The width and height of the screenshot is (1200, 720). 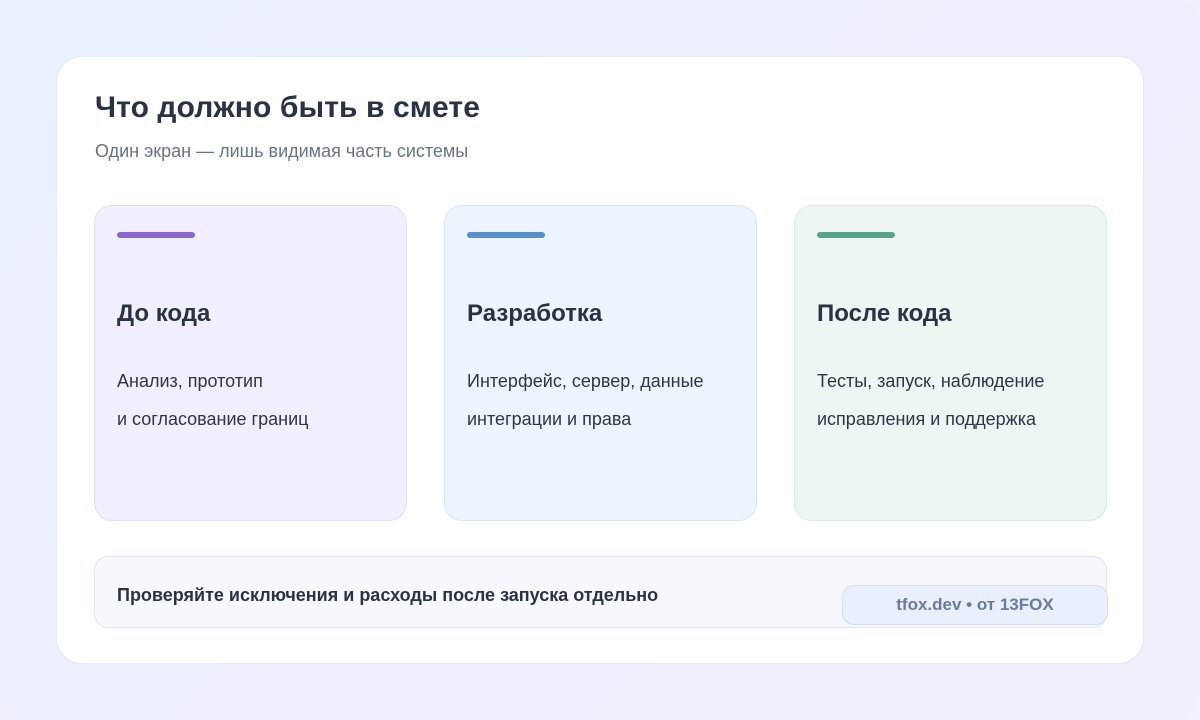 I want to click on column-text-line: Тесты, запуск, наблюдение, so click(x=931, y=381).